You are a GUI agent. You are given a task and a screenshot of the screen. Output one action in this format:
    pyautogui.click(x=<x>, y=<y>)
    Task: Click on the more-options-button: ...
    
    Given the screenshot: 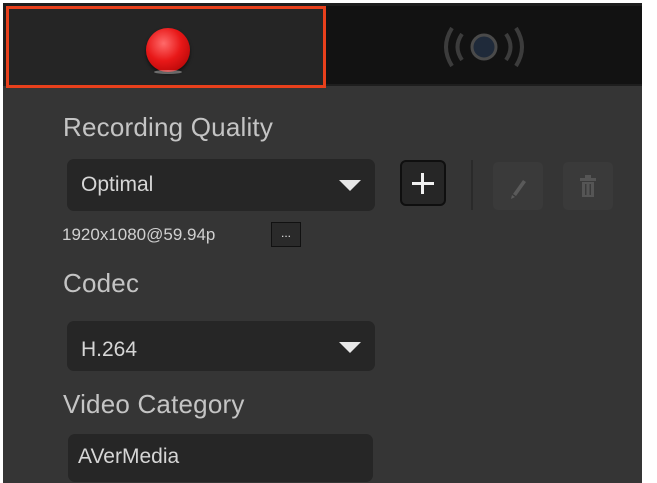 What is the action you would take?
    pyautogui.click(x=286, y=234)
    